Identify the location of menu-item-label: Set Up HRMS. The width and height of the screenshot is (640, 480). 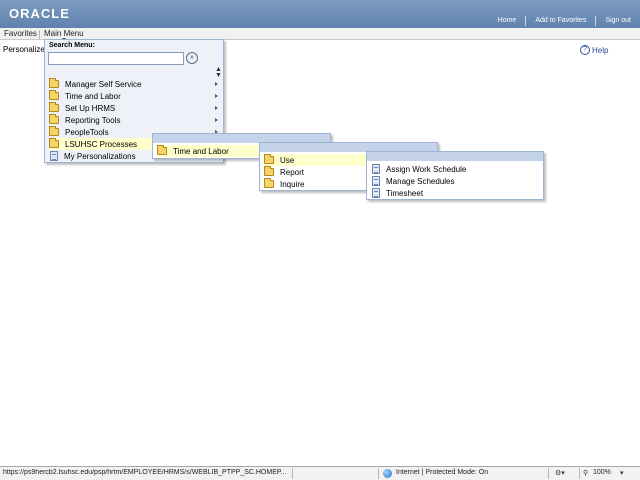
(90, 108).